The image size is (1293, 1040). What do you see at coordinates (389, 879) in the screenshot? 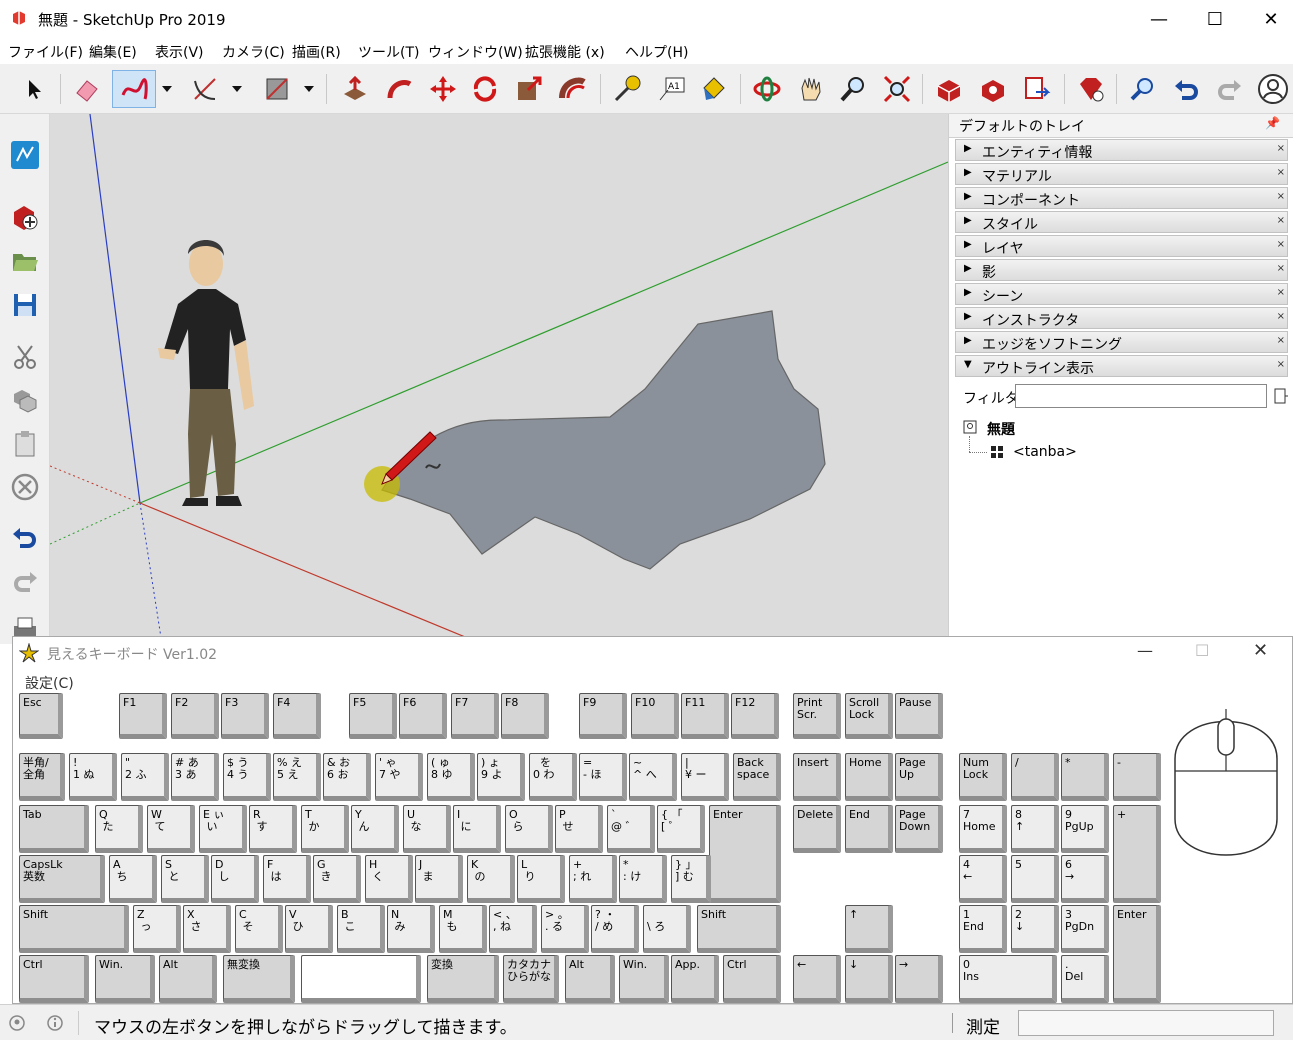
I see `key-h: H く` at bounding box center [389, 879].